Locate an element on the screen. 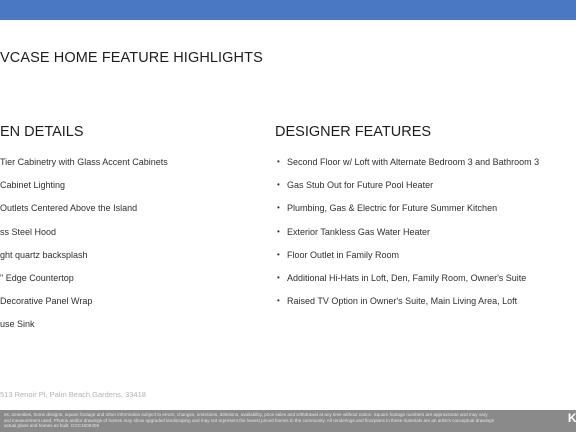  list-item: • Floor Outlet in Family Room is located at coordinates (407, 260).